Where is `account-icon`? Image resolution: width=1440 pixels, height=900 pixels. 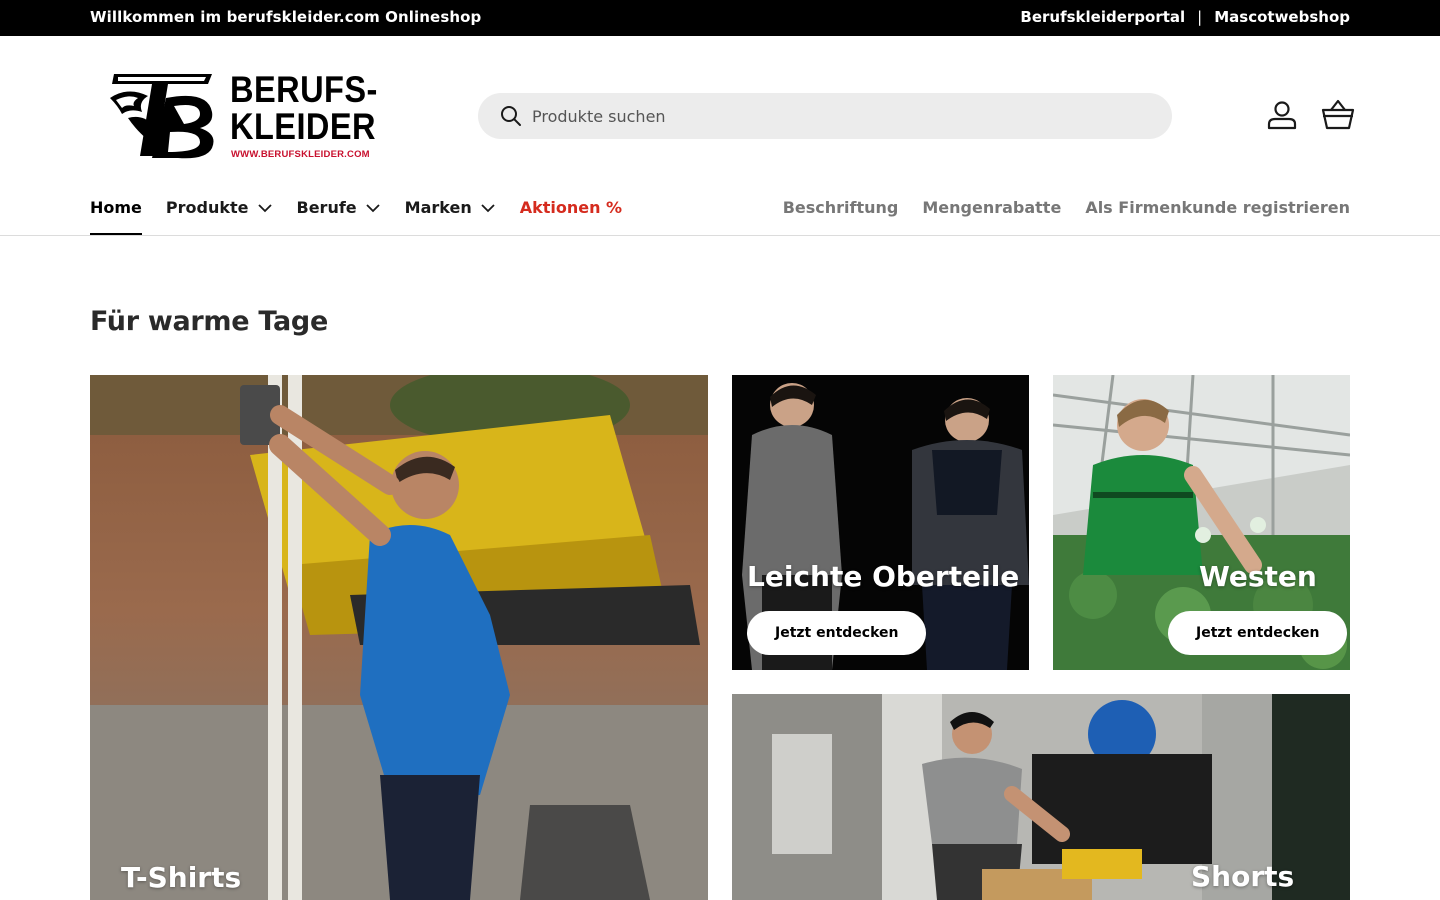
account-icon is located at coordinates (1282, 115).